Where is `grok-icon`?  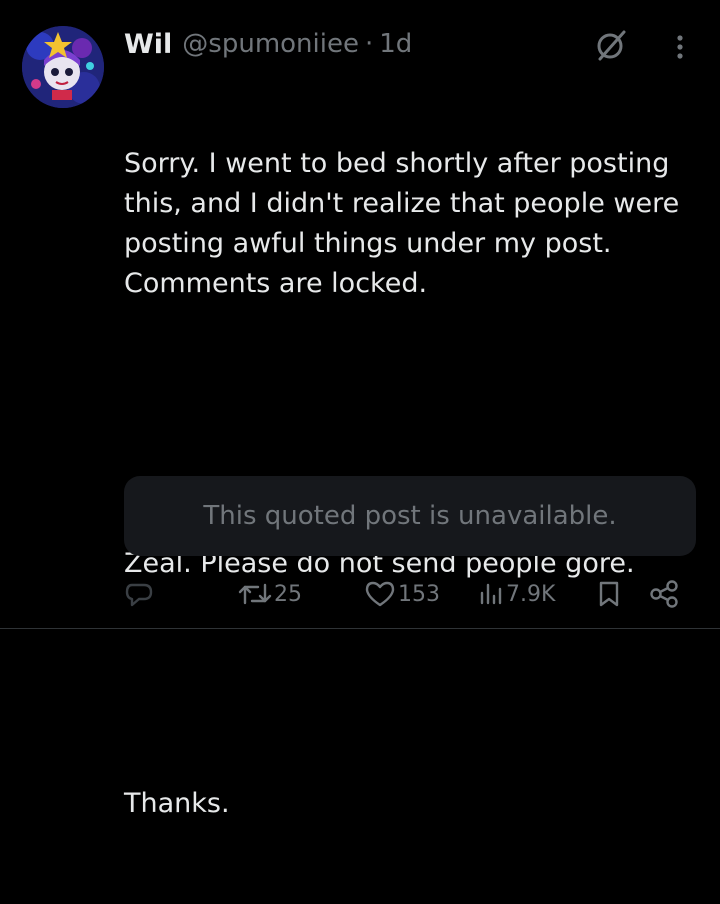
grok-icon is located at coordinates (612, 45).